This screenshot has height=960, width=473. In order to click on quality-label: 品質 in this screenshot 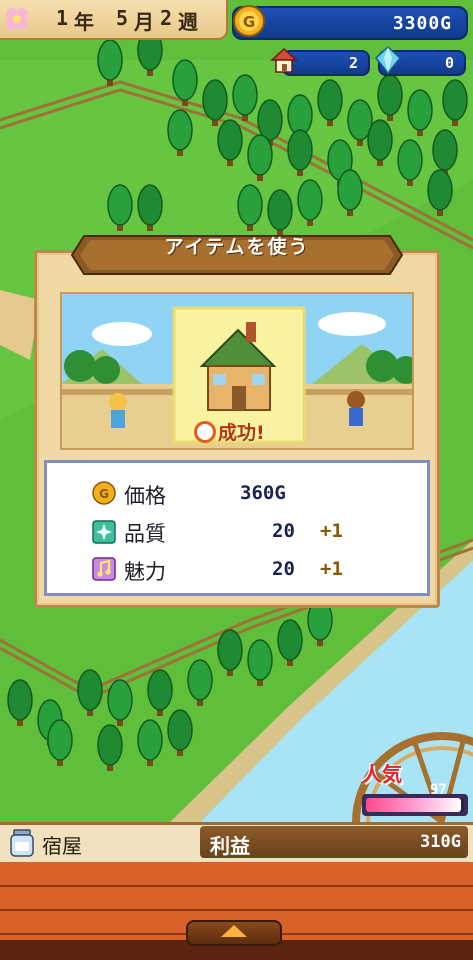, I will do `click(145, 534)`.